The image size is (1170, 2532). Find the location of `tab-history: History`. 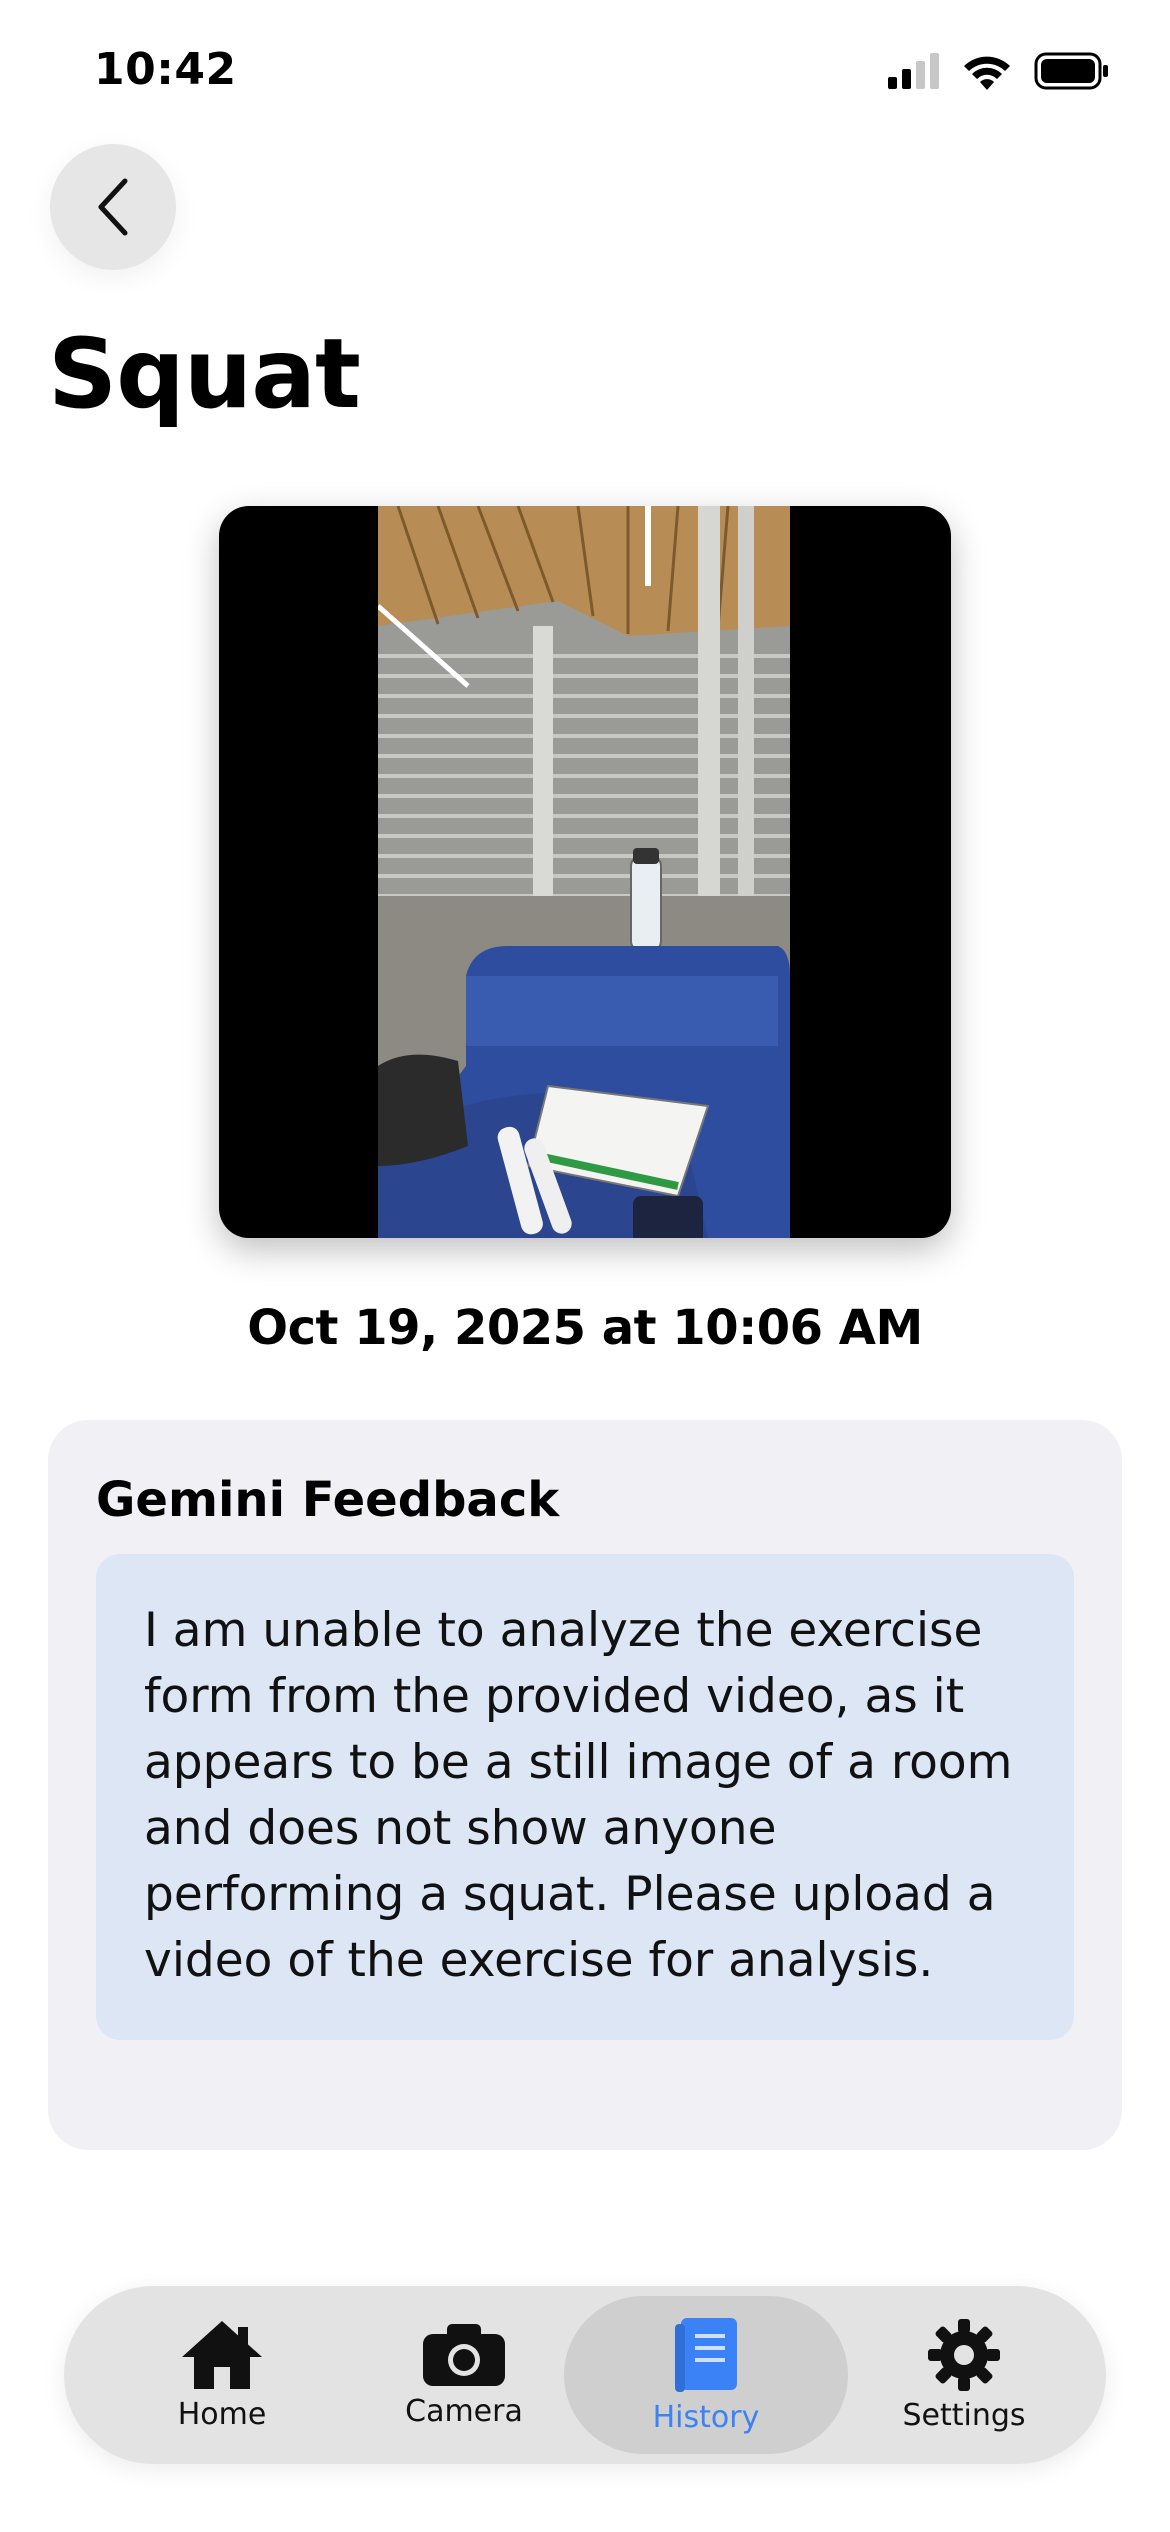

tab-history: History is located at coordinates (706, 2375).